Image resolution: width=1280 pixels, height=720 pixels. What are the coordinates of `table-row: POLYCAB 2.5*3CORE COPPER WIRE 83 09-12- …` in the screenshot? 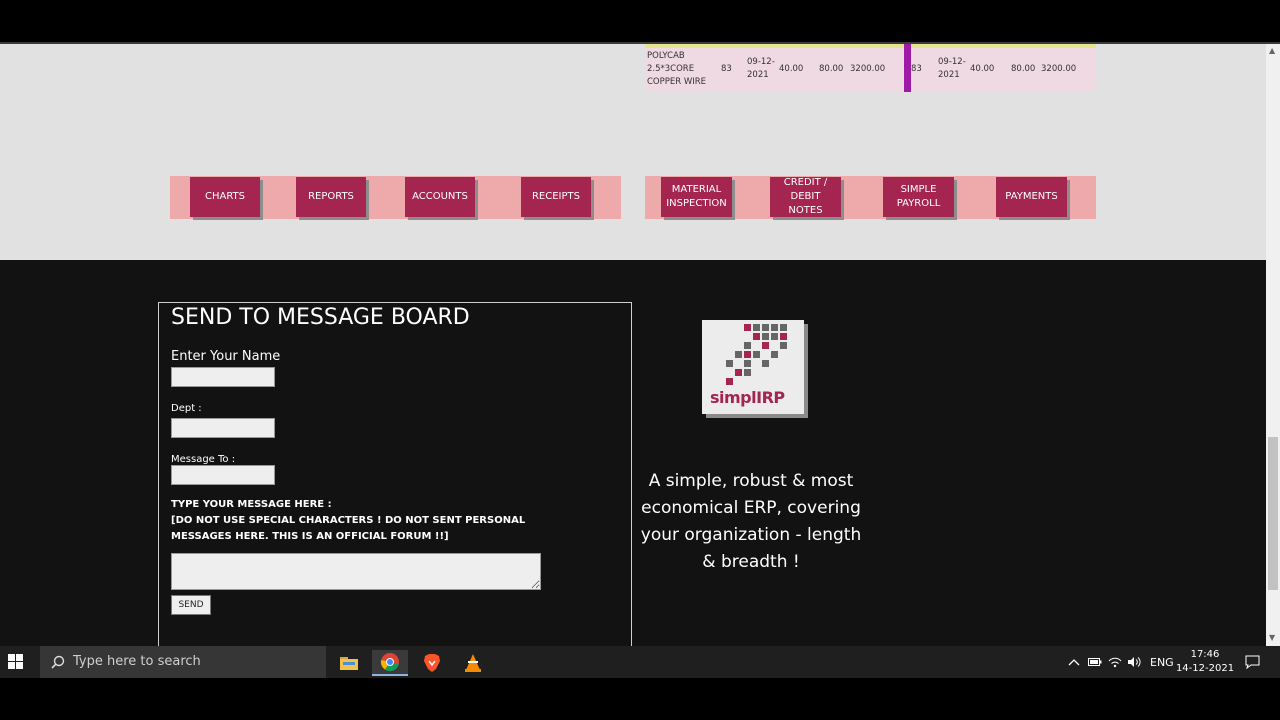 It's located at (870, 68).